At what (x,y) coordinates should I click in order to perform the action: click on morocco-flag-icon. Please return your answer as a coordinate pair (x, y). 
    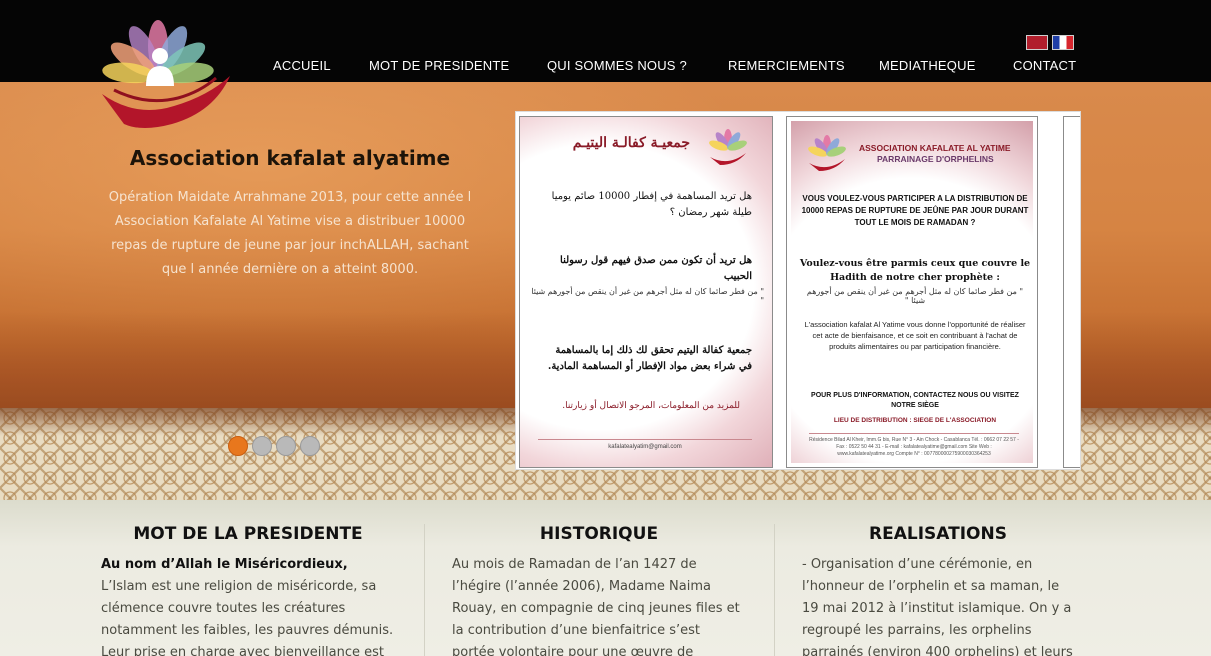
    Looking at the image, I should click on (1037, 42).